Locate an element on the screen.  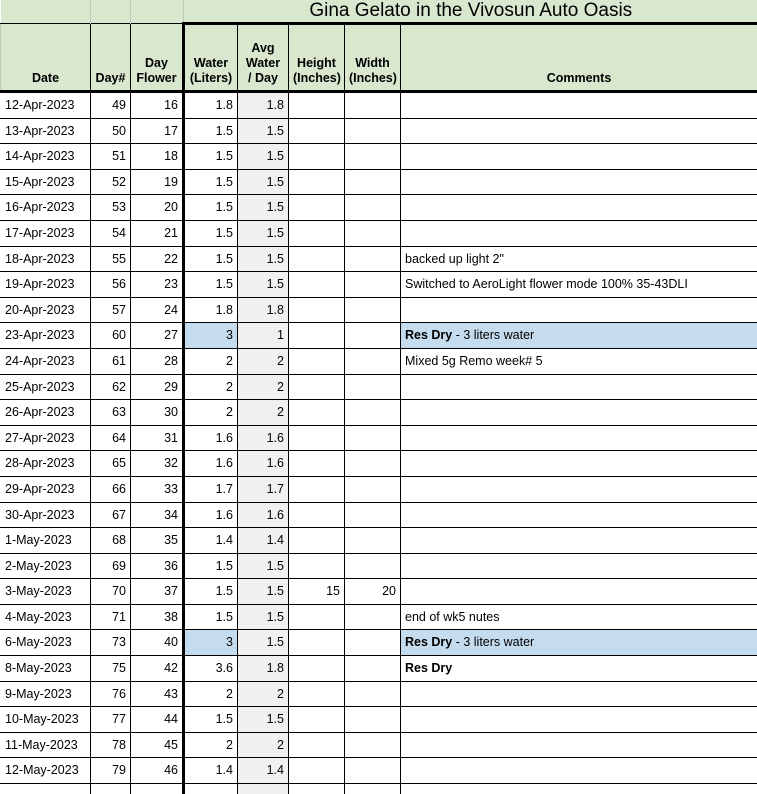
cell-date: 10-May-2023 is located at coordinates (46, 720).